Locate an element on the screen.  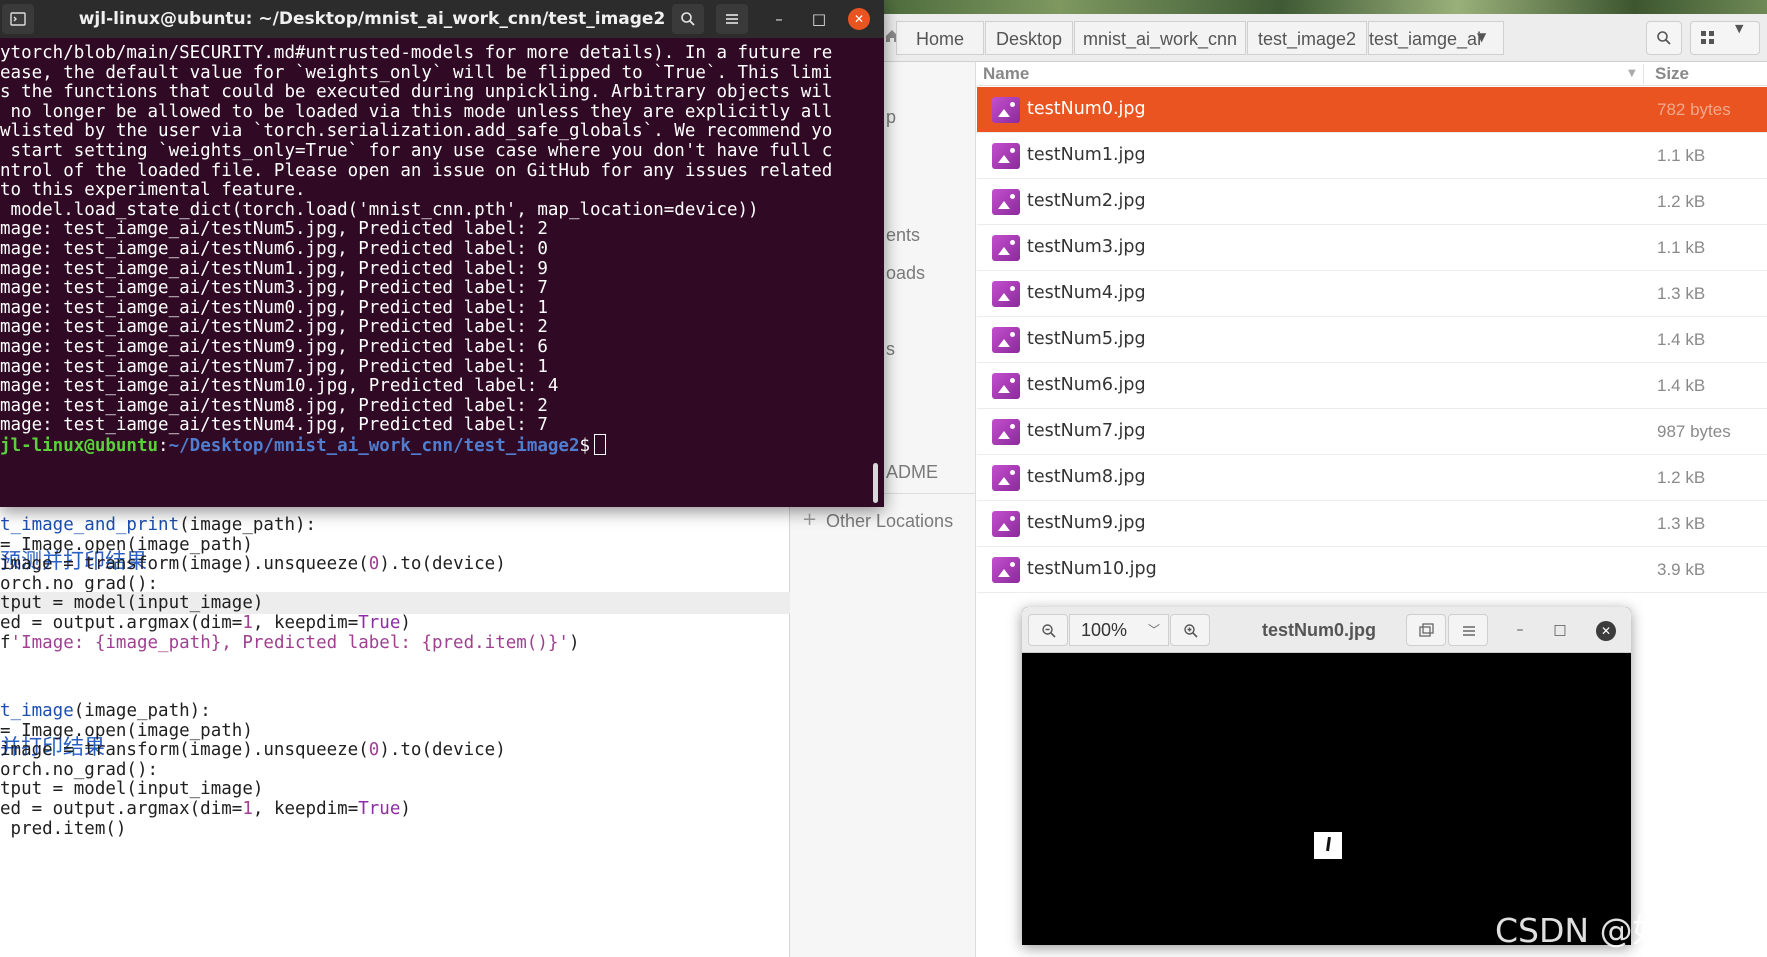
file-name: testNum9.jpg is located at coordinates (1086, 523).